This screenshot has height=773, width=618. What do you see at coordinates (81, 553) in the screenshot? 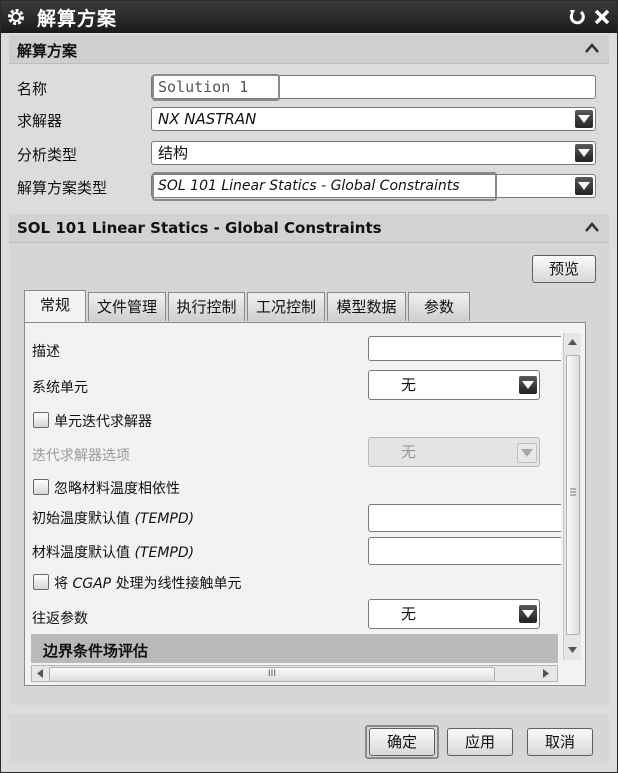
I see `material-temp-label-cn: 材料温度默认值` at bounding box center [81, 553].